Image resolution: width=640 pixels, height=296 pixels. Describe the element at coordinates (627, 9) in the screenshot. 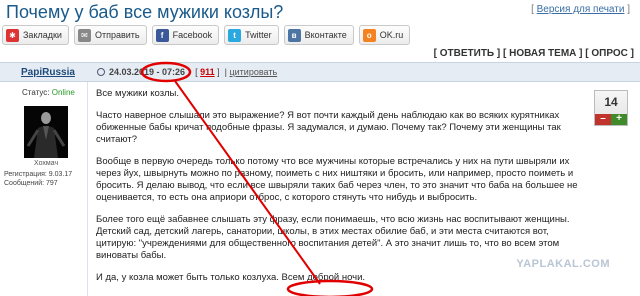

I see `print-bracket-close: ]` at that location.